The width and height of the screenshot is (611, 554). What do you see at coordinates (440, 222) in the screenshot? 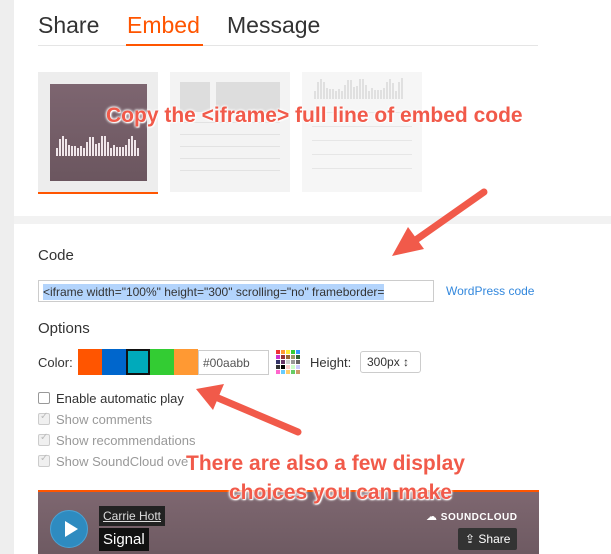
I see `arrow-to-code-icon` at bounding box center [440, 222].